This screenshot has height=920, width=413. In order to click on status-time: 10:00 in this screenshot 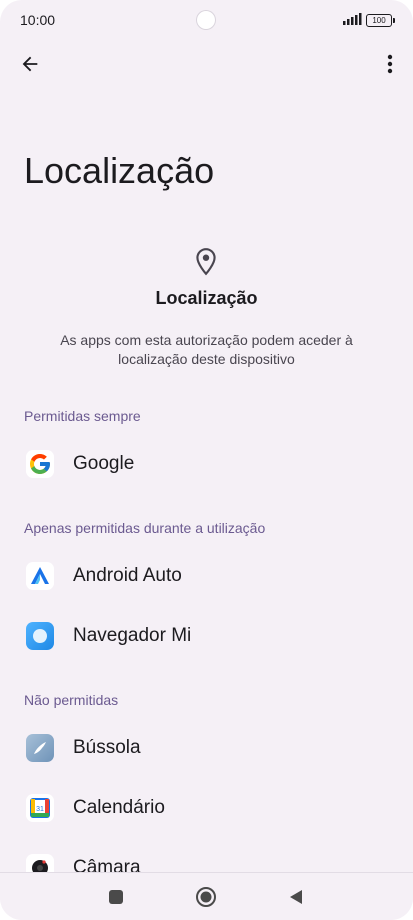, I will do `click(38, 20)`.